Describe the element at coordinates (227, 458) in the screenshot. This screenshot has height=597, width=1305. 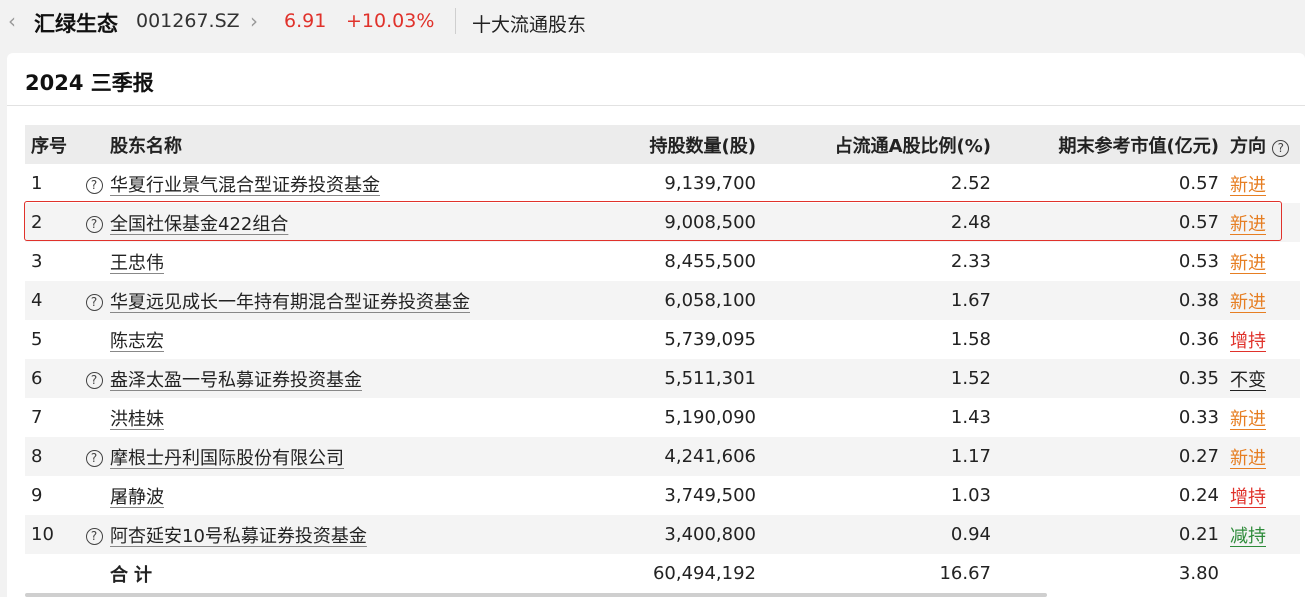
I see `shareholder-name-link: 摩根士丹利国际股份有限公司` at that location.